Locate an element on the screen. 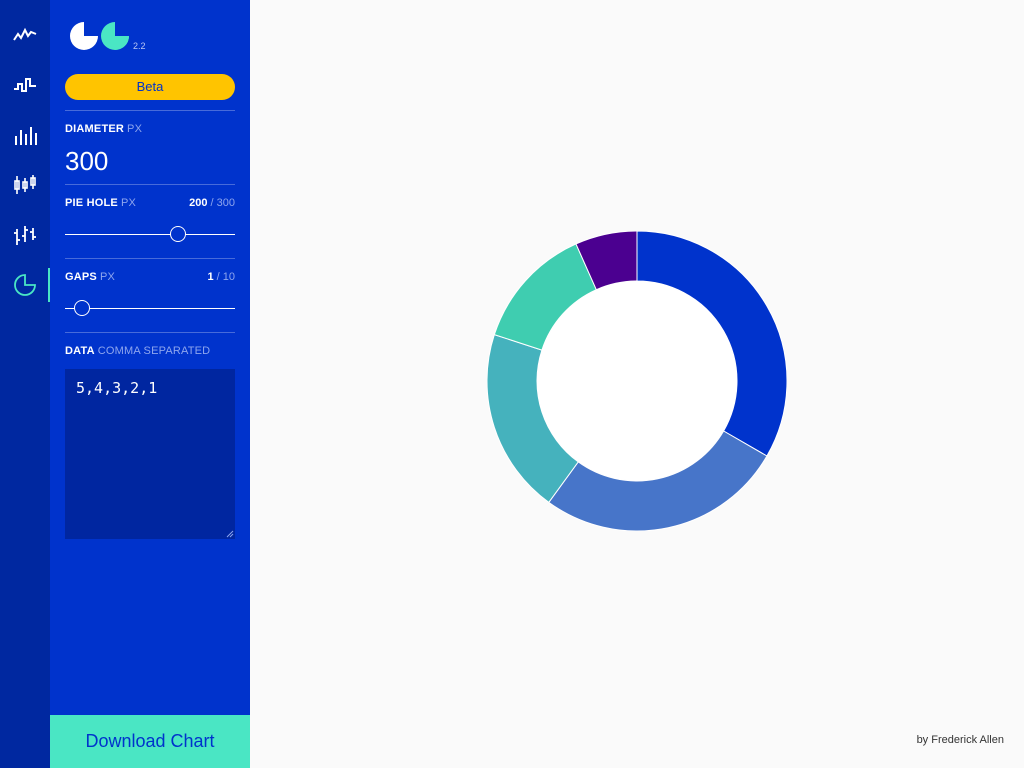 The width and height of the screenshot is (1024, 768). pie-chart-icon is located at coordinates (25, 285).